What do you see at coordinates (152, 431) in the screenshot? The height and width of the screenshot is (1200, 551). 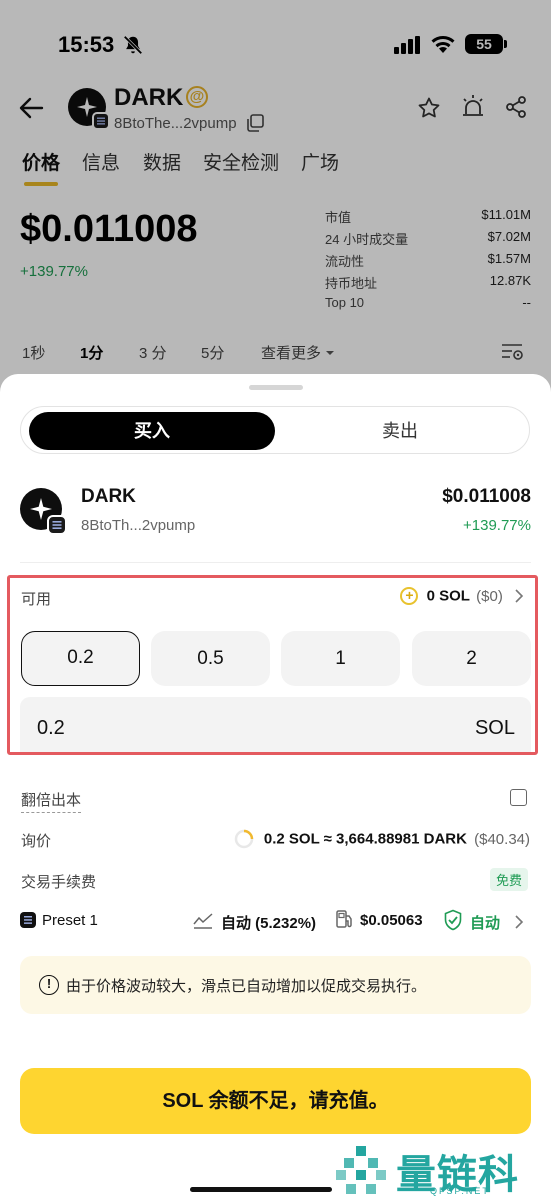 I see `buy-tab: 买入` at bounding box center [152, 431].